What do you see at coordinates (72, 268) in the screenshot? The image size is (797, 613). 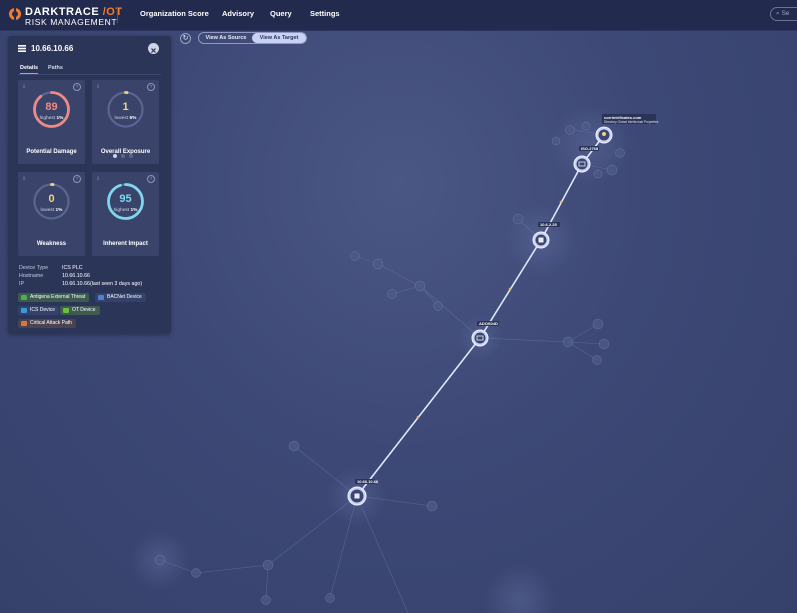 I see `info-value: ICS PLC` at bounding box center [72, 268].